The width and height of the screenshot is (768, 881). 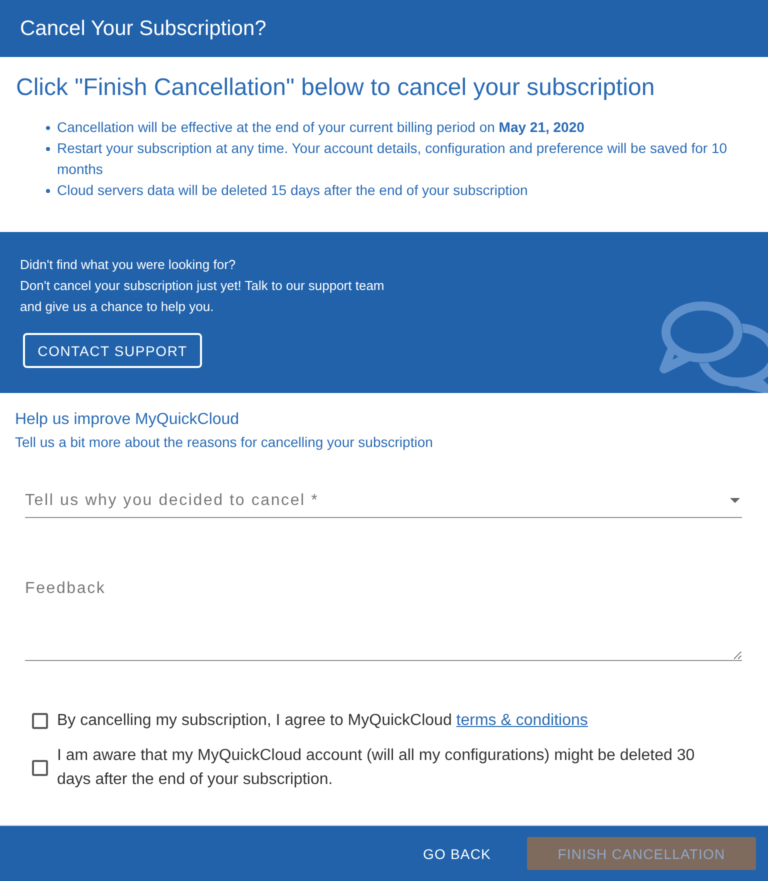 I want to click on intro-heading: Click "Finish Cancellation" below to cancel your subscription, so click(x=336, y=88).